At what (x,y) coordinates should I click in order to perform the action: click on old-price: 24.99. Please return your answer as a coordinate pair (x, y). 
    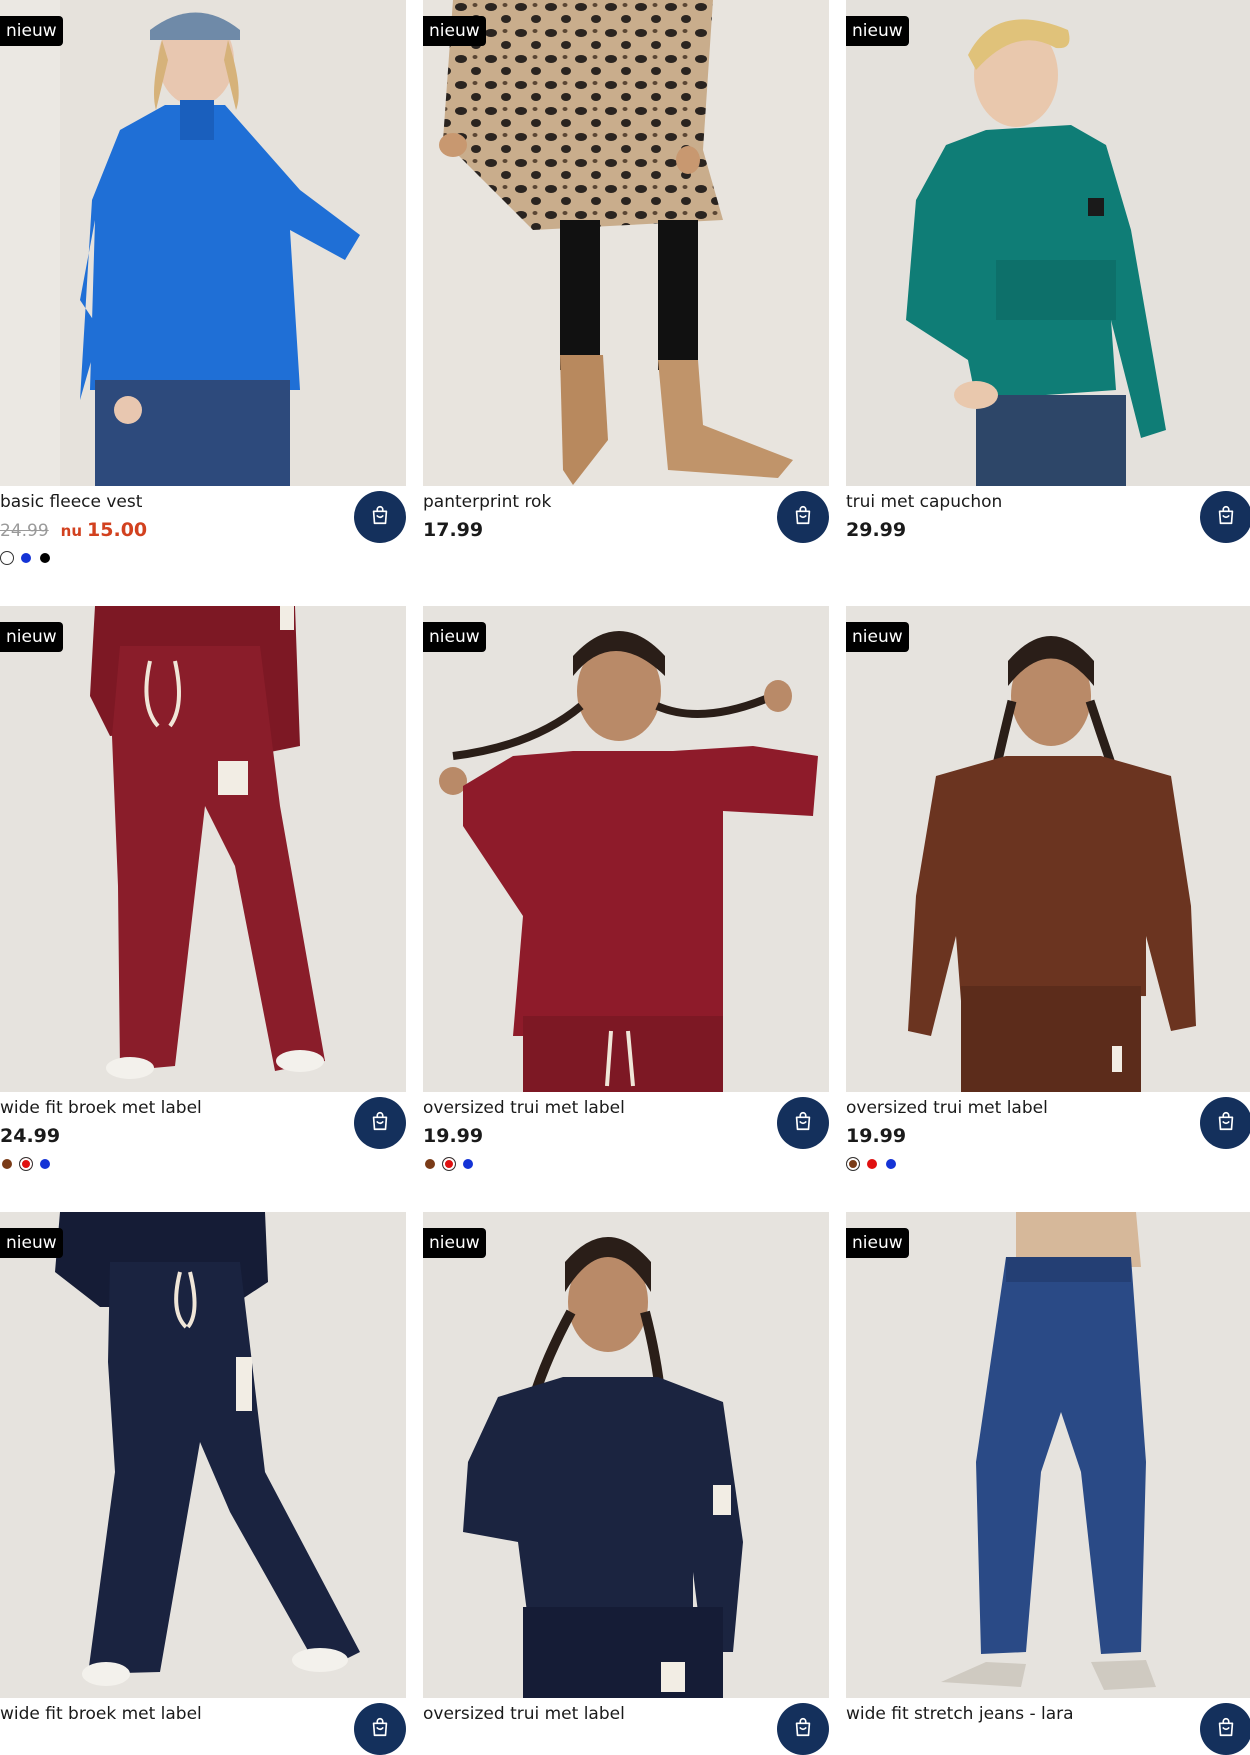
    Looking at the image, I should click on (24, 531).